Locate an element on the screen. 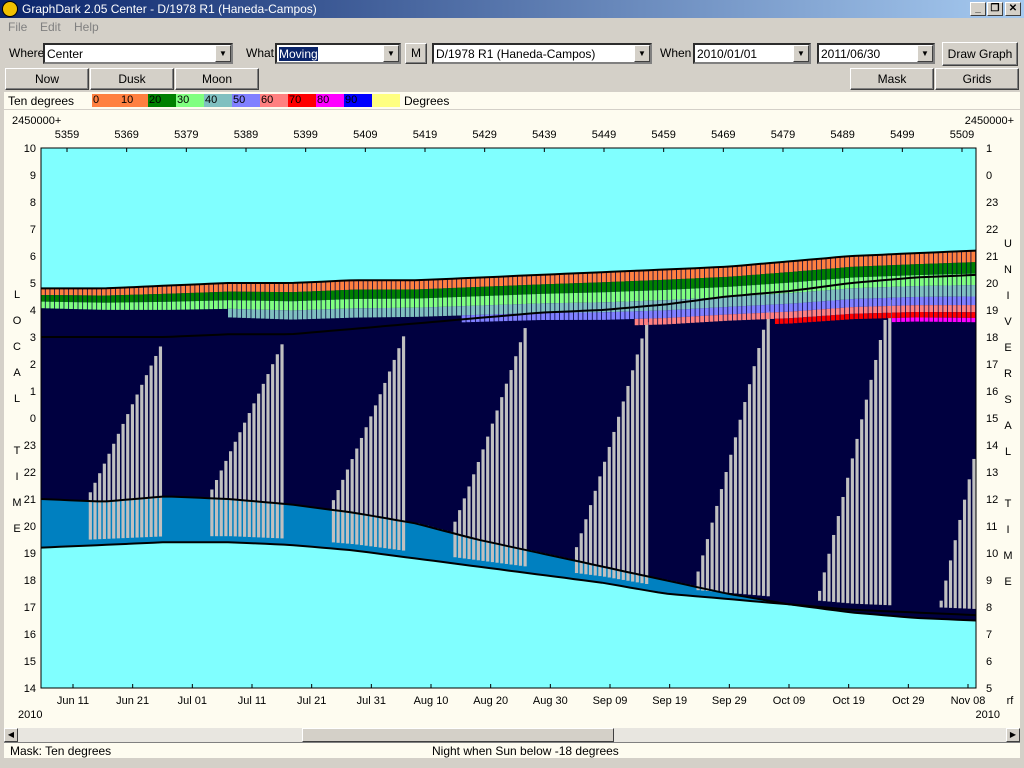 This screenshot has height=768, width=1024. scale-swatch: 90 is located at coordinates (358, 100).